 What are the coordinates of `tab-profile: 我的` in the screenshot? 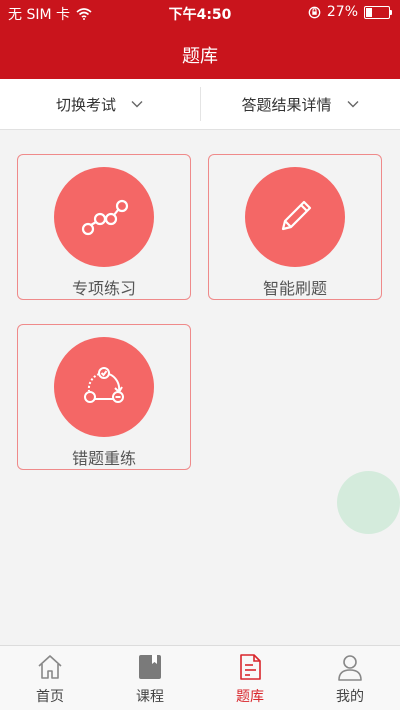 It's located at (350, 678).